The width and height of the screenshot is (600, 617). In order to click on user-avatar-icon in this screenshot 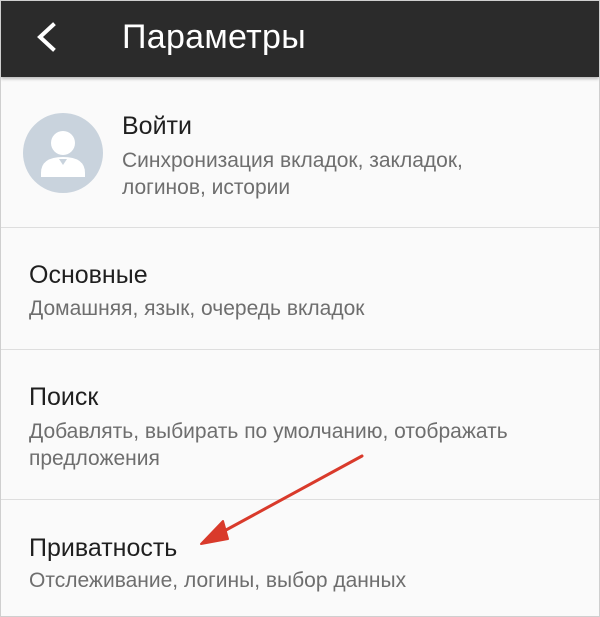, I will do `click(63, 153)`.